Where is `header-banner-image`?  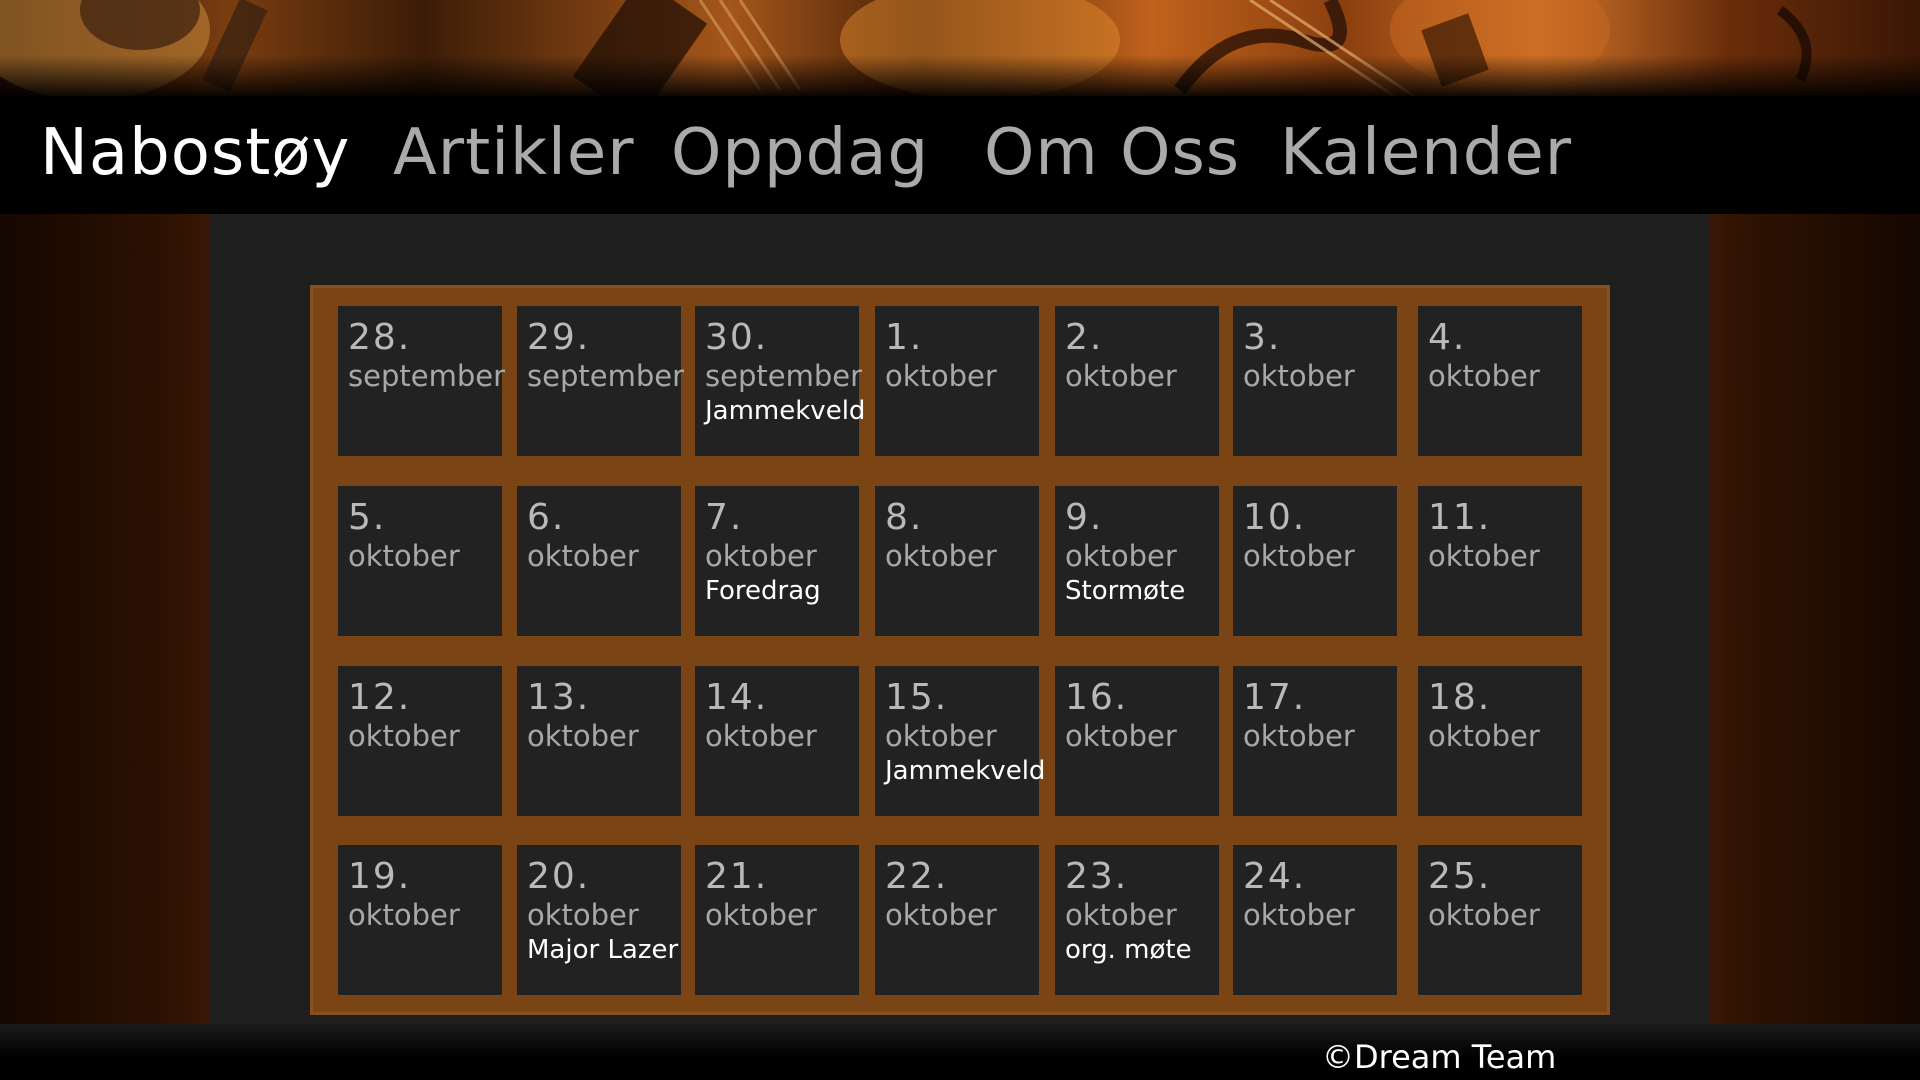 header-banner-image is located at coordinates (960, 50).